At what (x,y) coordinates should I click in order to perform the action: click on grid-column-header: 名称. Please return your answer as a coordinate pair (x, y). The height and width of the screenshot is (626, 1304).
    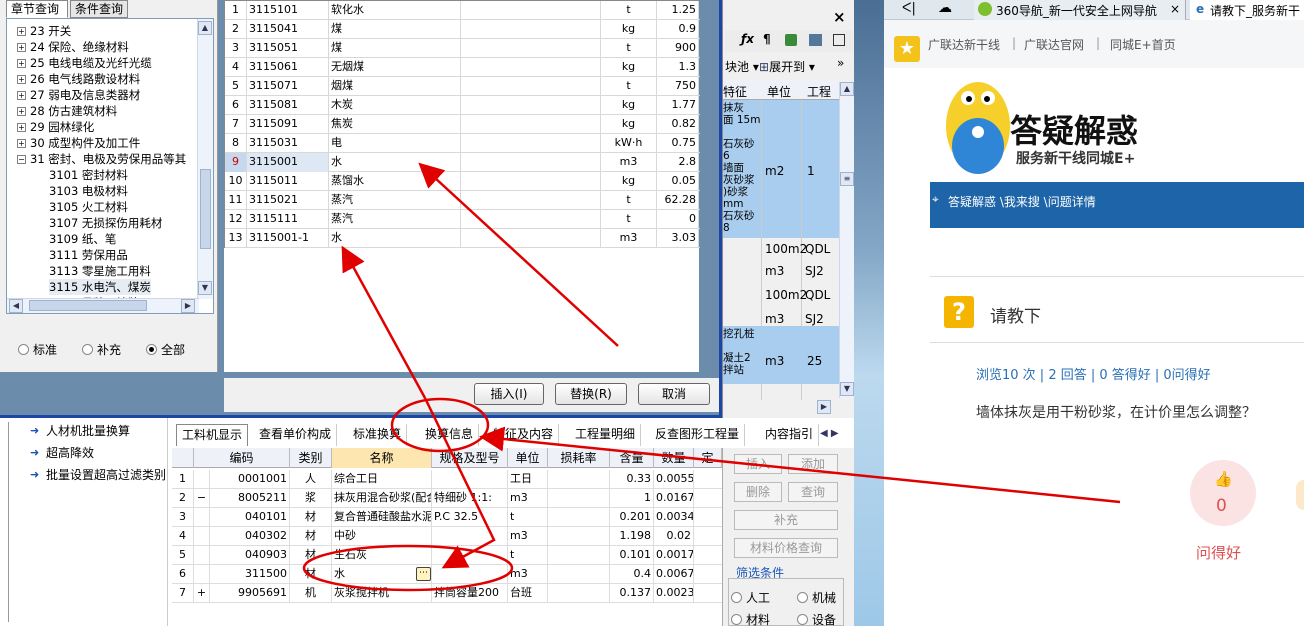
    Looking at the image, I should click on (382, 458).